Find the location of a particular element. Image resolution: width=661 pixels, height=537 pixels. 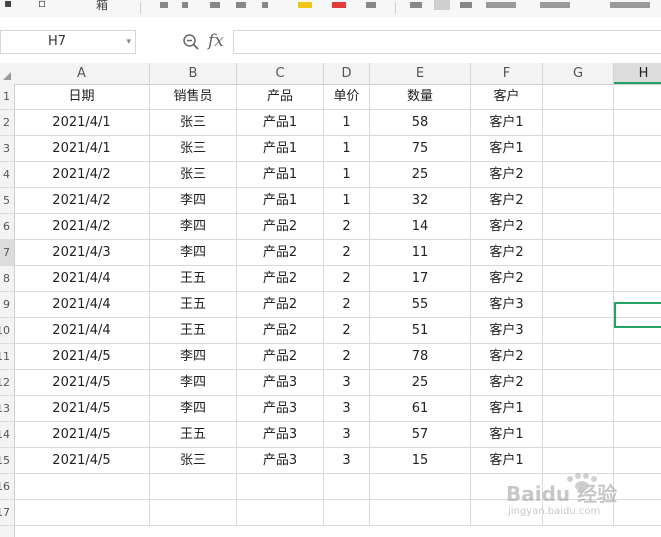

ribbon-icon-fragment: ▫ is located at coordinates (42, 5).